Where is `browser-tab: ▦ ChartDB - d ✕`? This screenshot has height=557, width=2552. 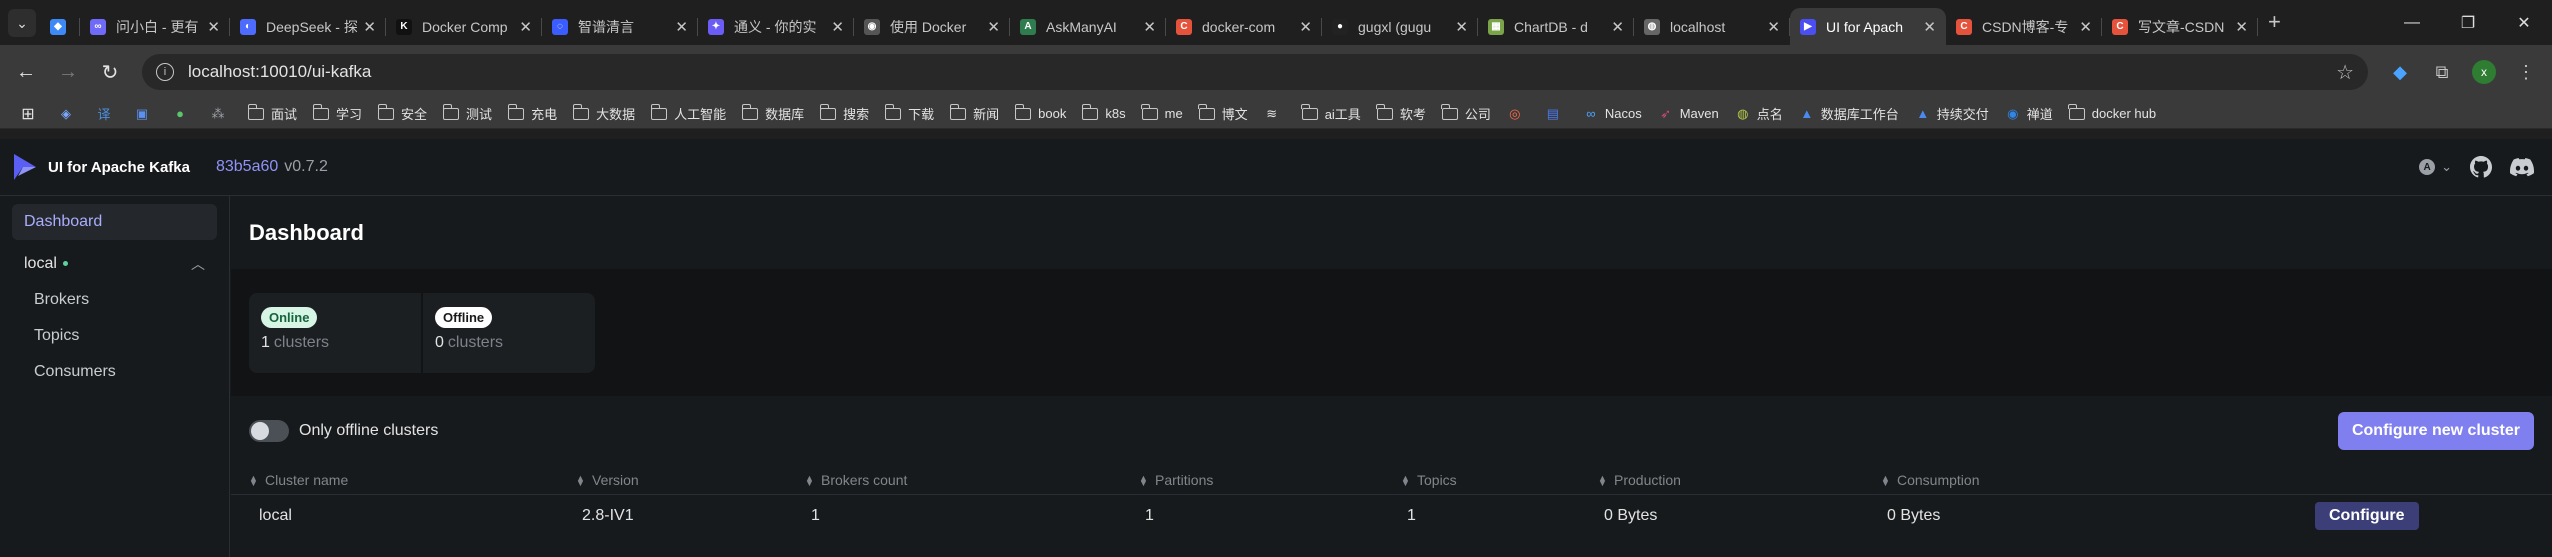
browser-tab: ▦ ChartDB - d ✕ is located at coordinates (1556, 26).